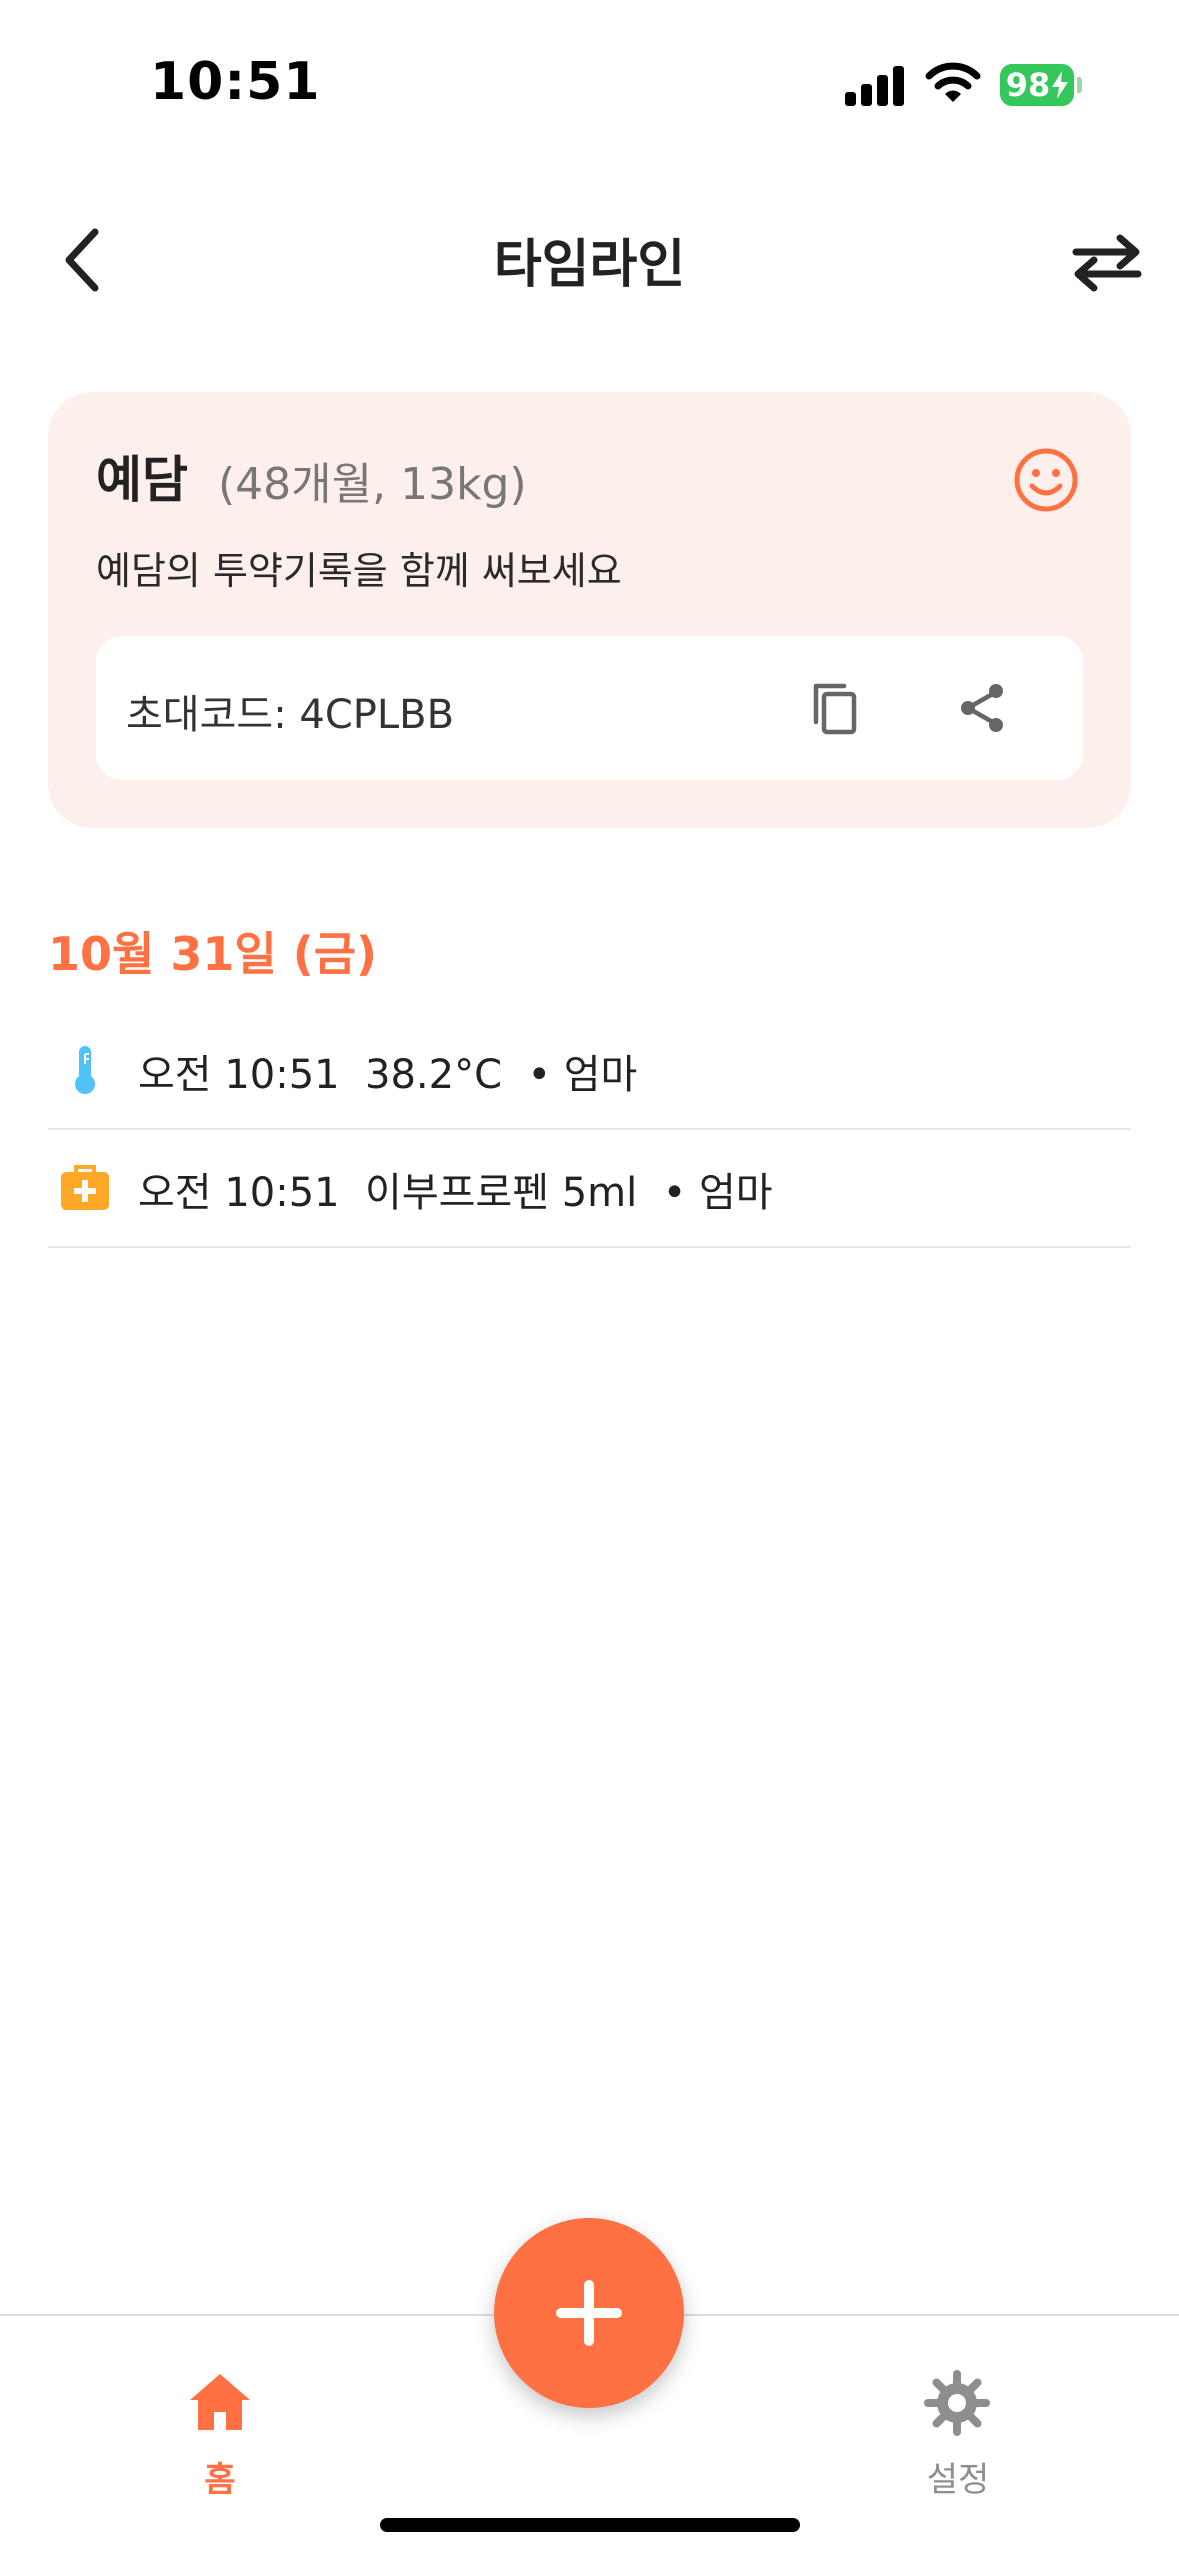 This screenshot has width=1179, height=2556. What do you see at coordinates (1060, 85) in the screenshot?
I see `charging-bolt-icon` at bounding box center [1060, 85].